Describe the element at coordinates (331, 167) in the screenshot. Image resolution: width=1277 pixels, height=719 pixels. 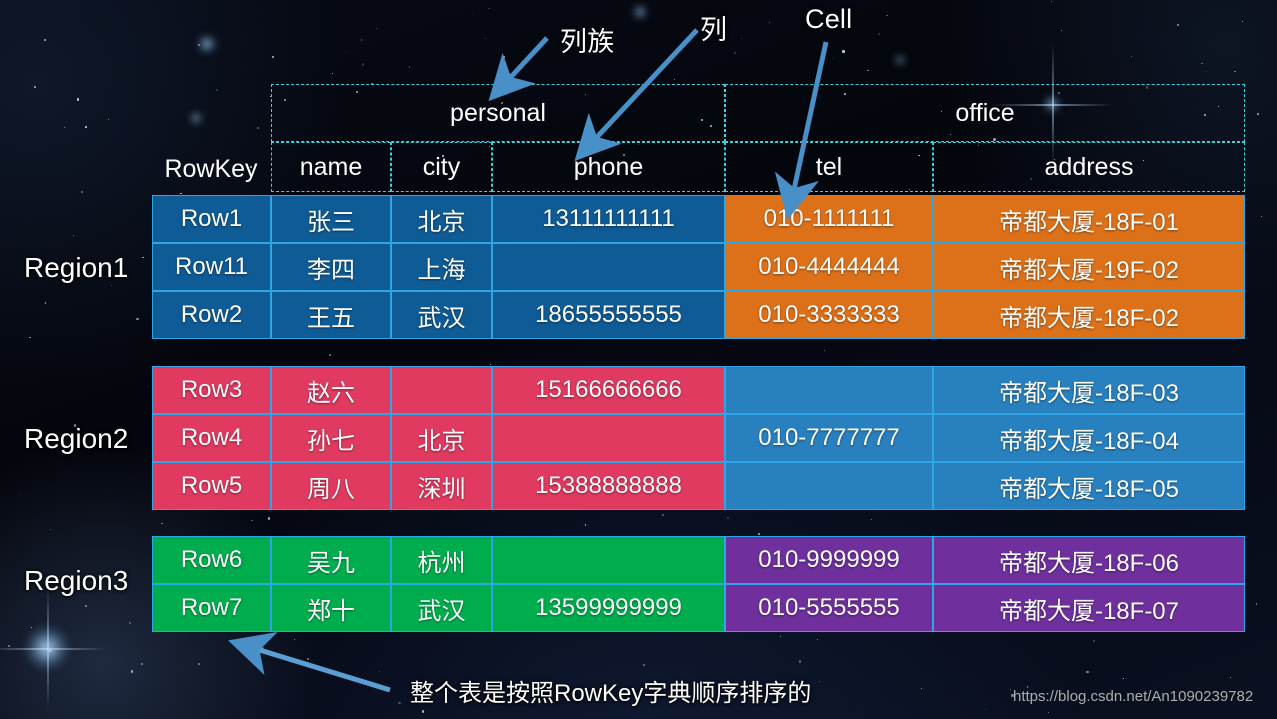
I see `column-header-name: name` at that location.